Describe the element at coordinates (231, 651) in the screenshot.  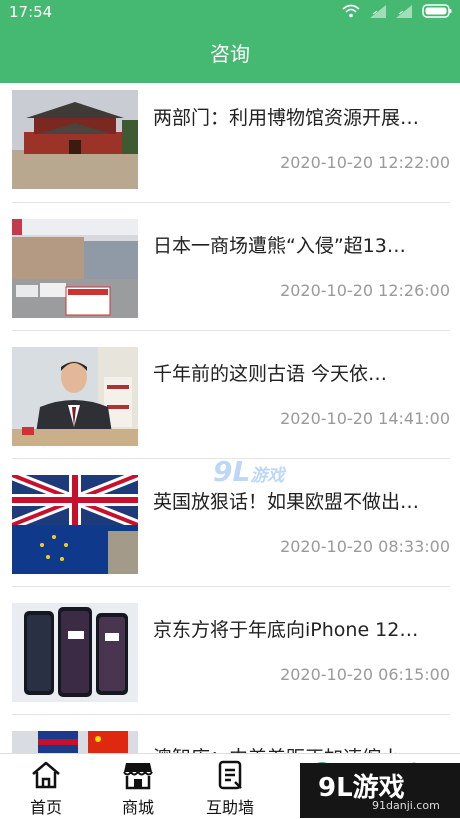
I see `news-item: 京东方将于年底向iPhone 12… 2020-10-20 06:15:00` at that location.